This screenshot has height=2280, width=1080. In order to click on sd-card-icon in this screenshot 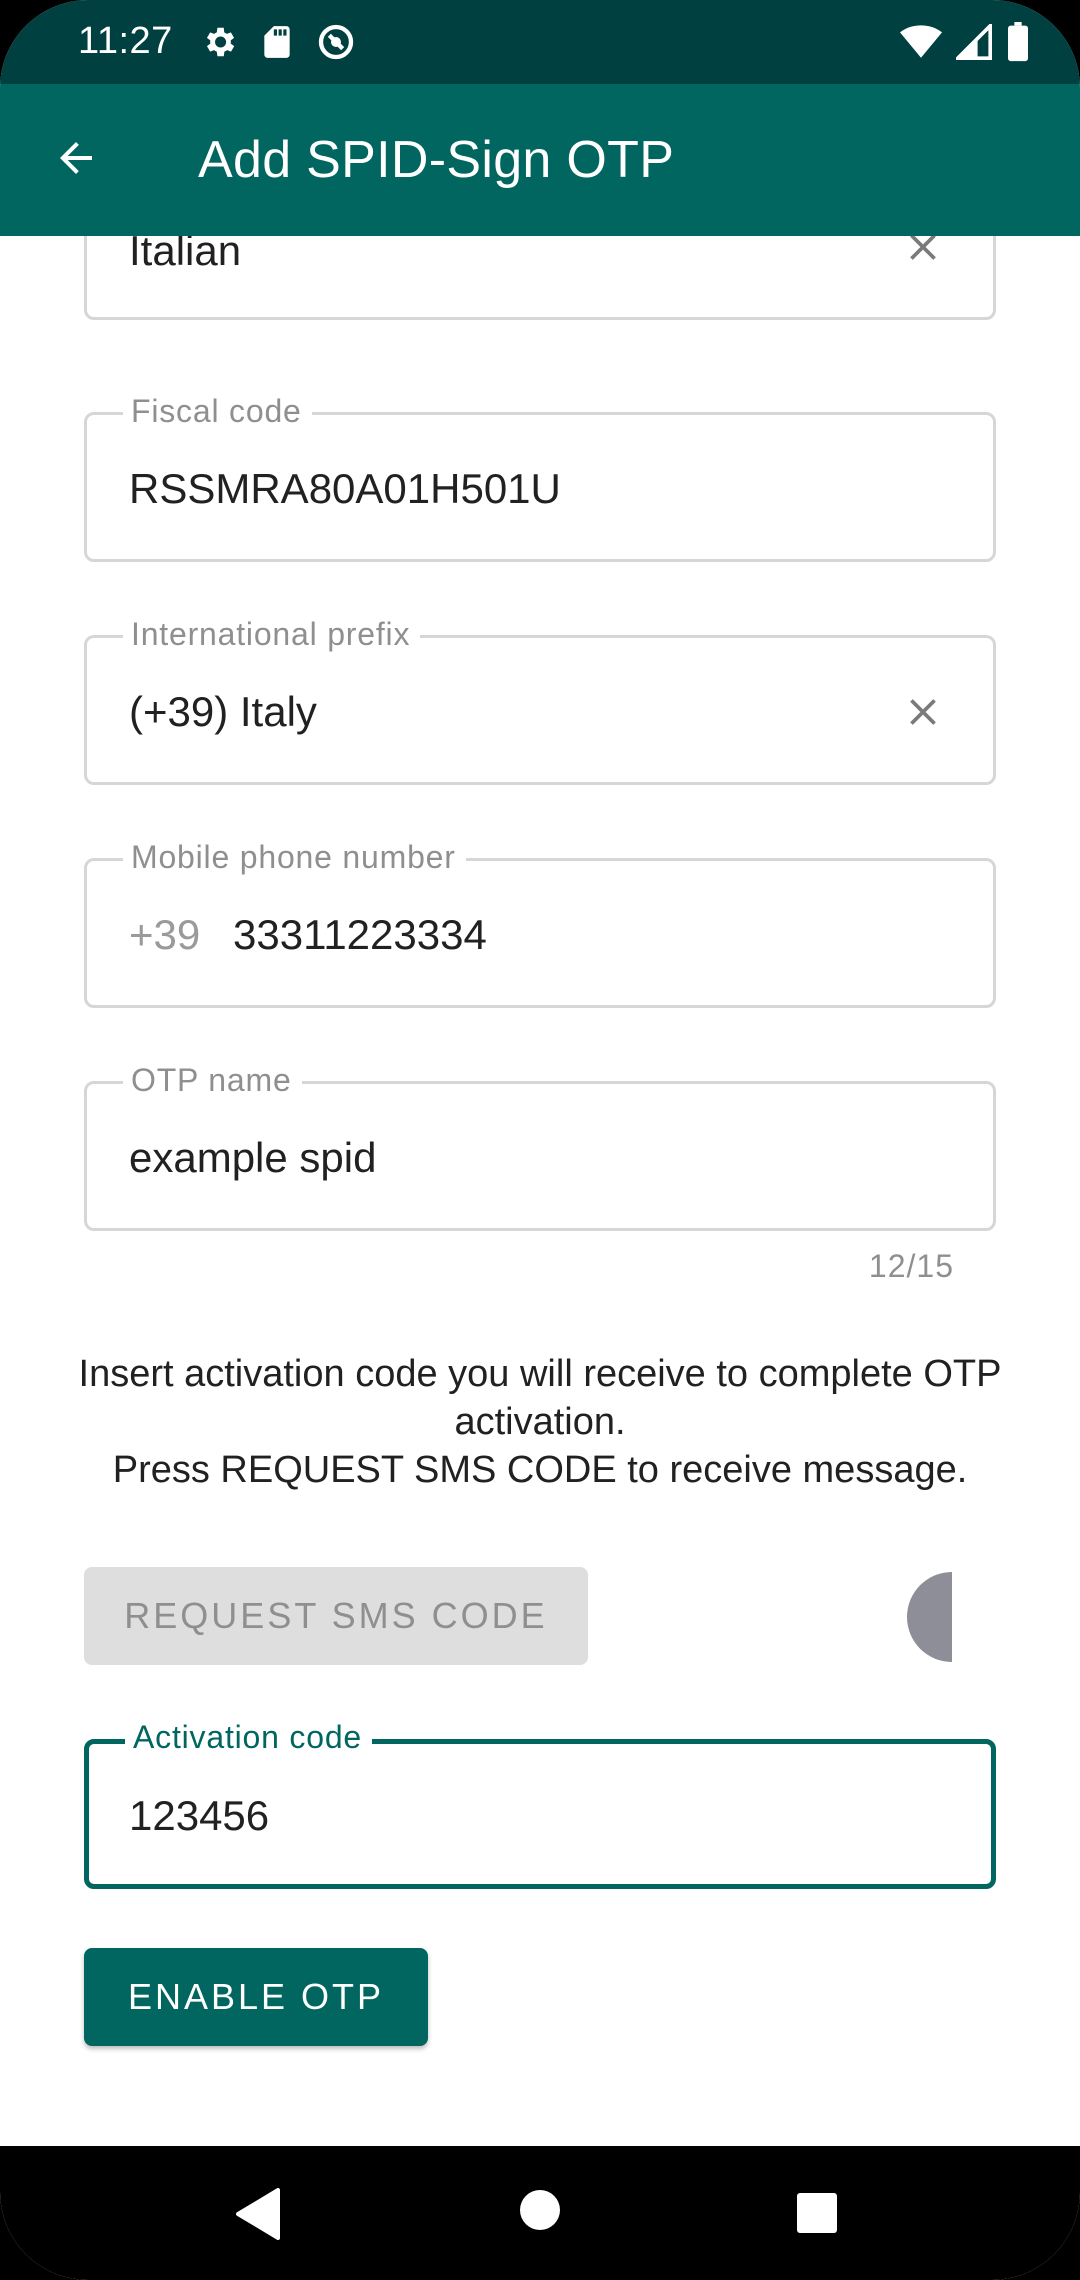, I will do `click(277, 42)`.